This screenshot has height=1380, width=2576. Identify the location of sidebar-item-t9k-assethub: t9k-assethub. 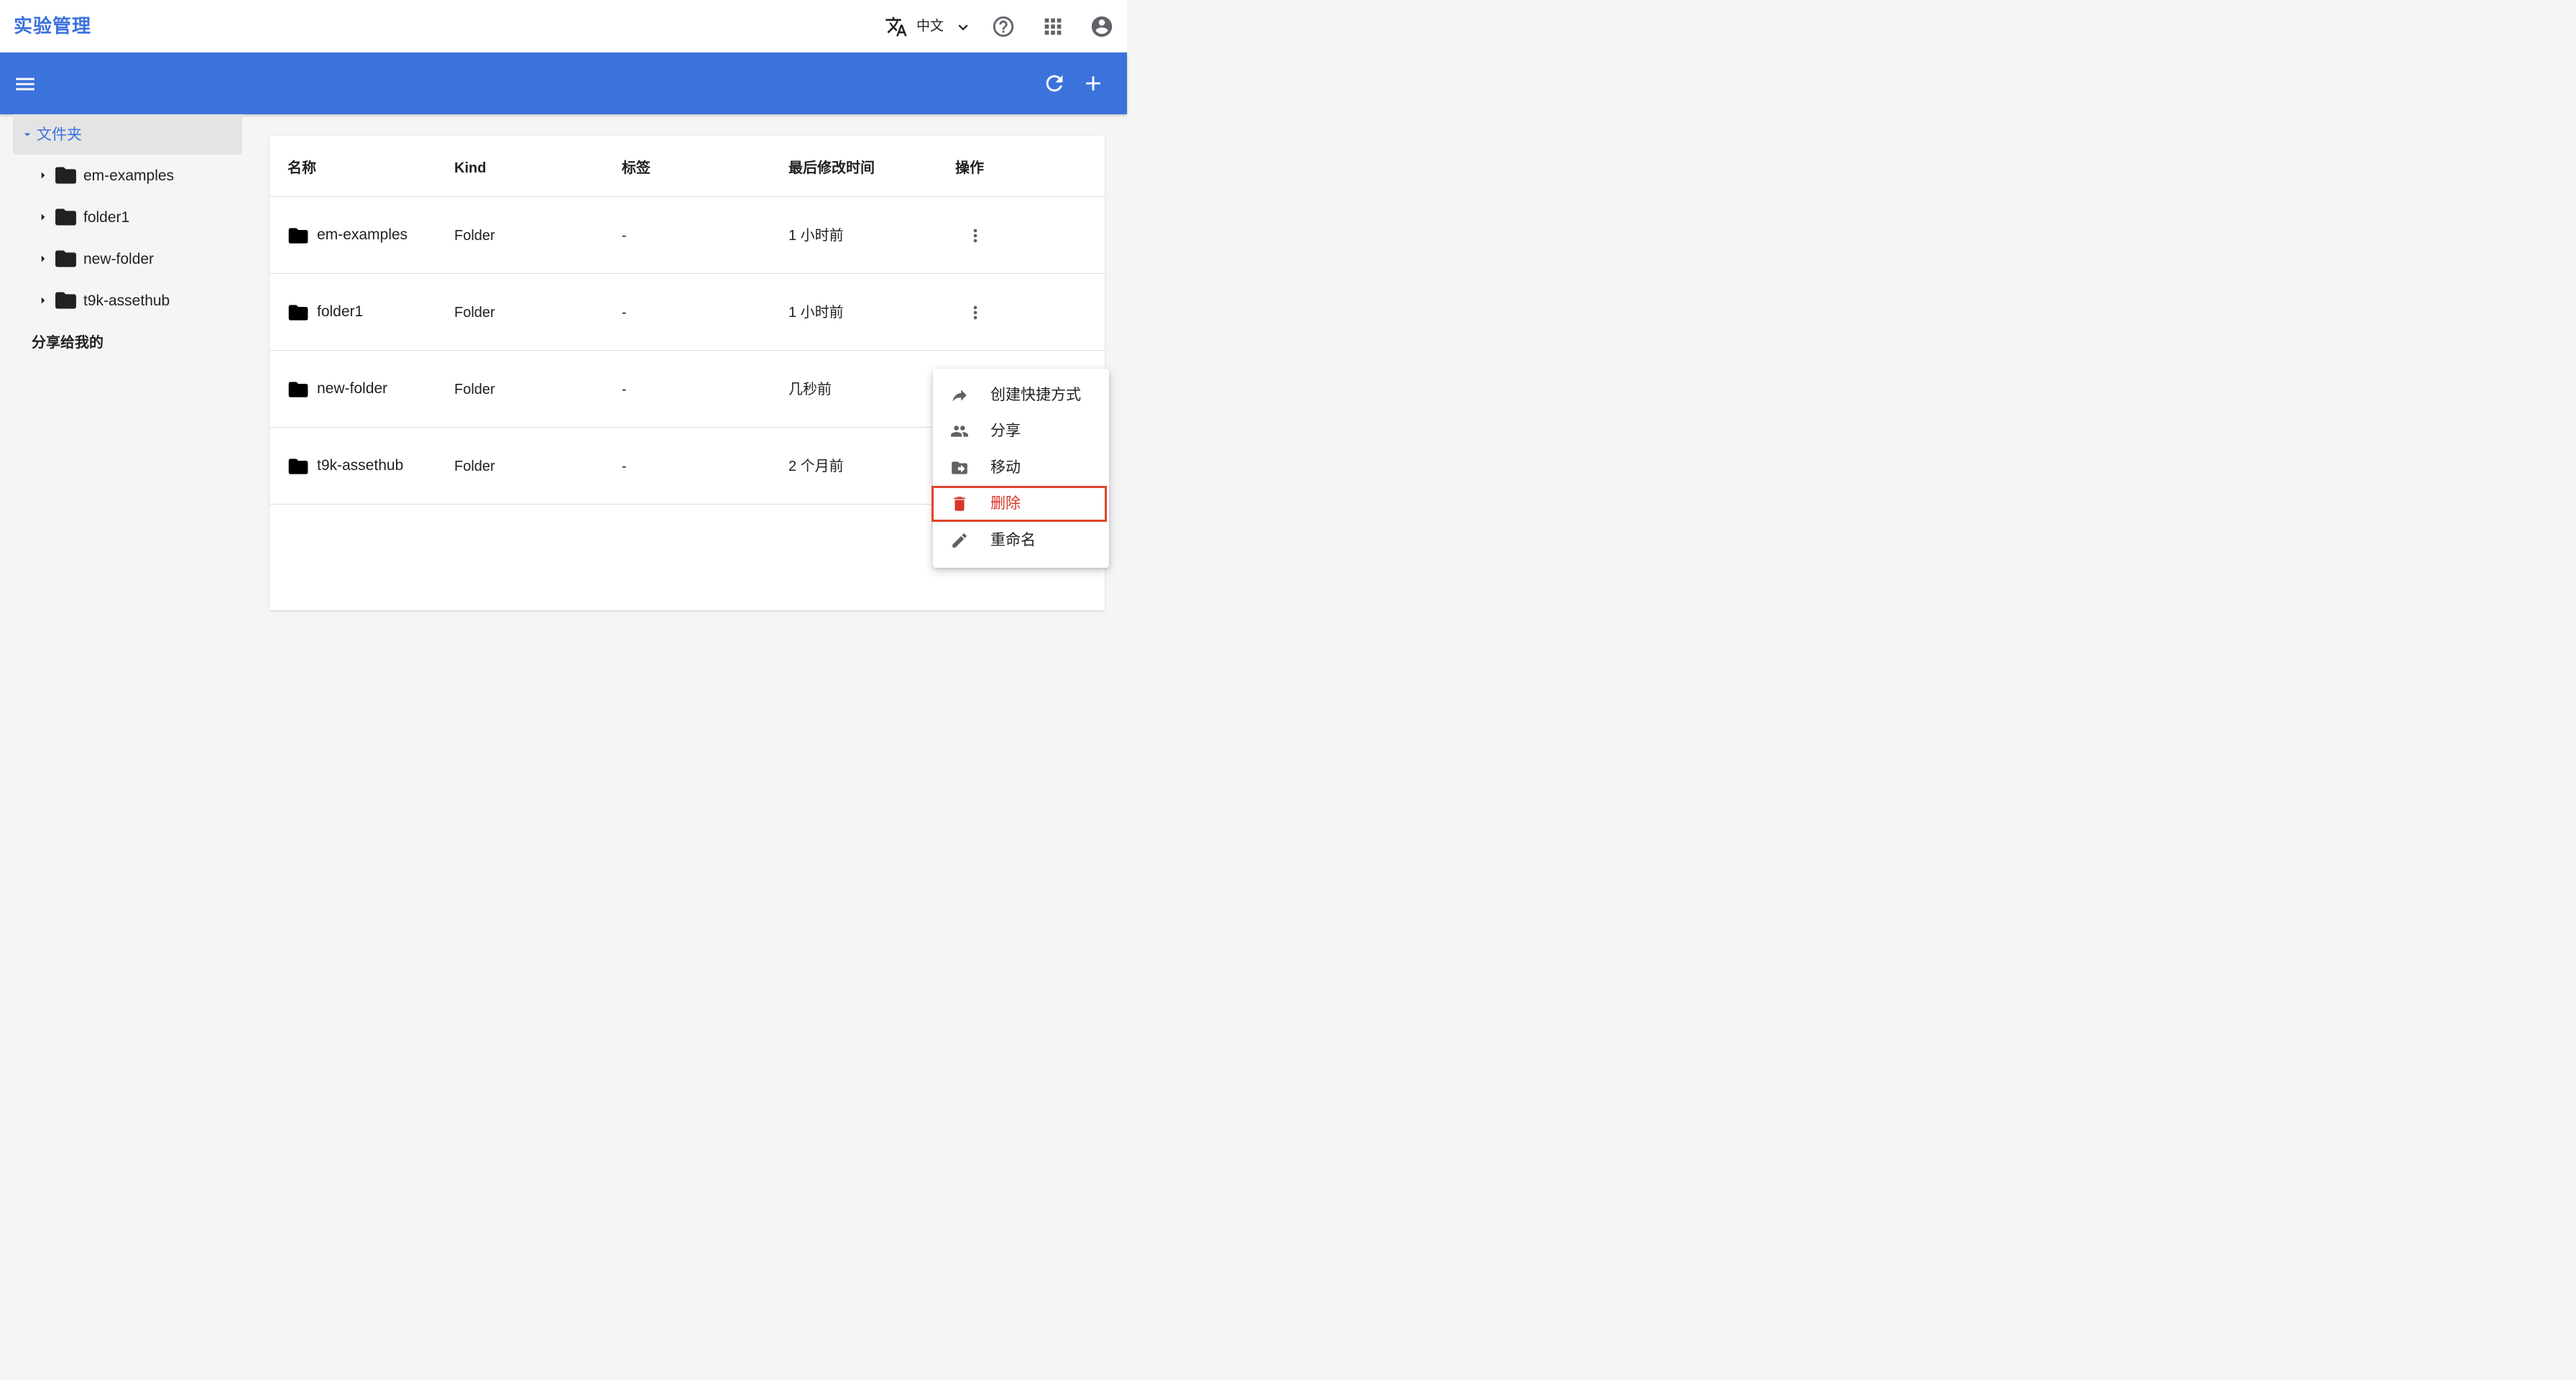
(122, 301).